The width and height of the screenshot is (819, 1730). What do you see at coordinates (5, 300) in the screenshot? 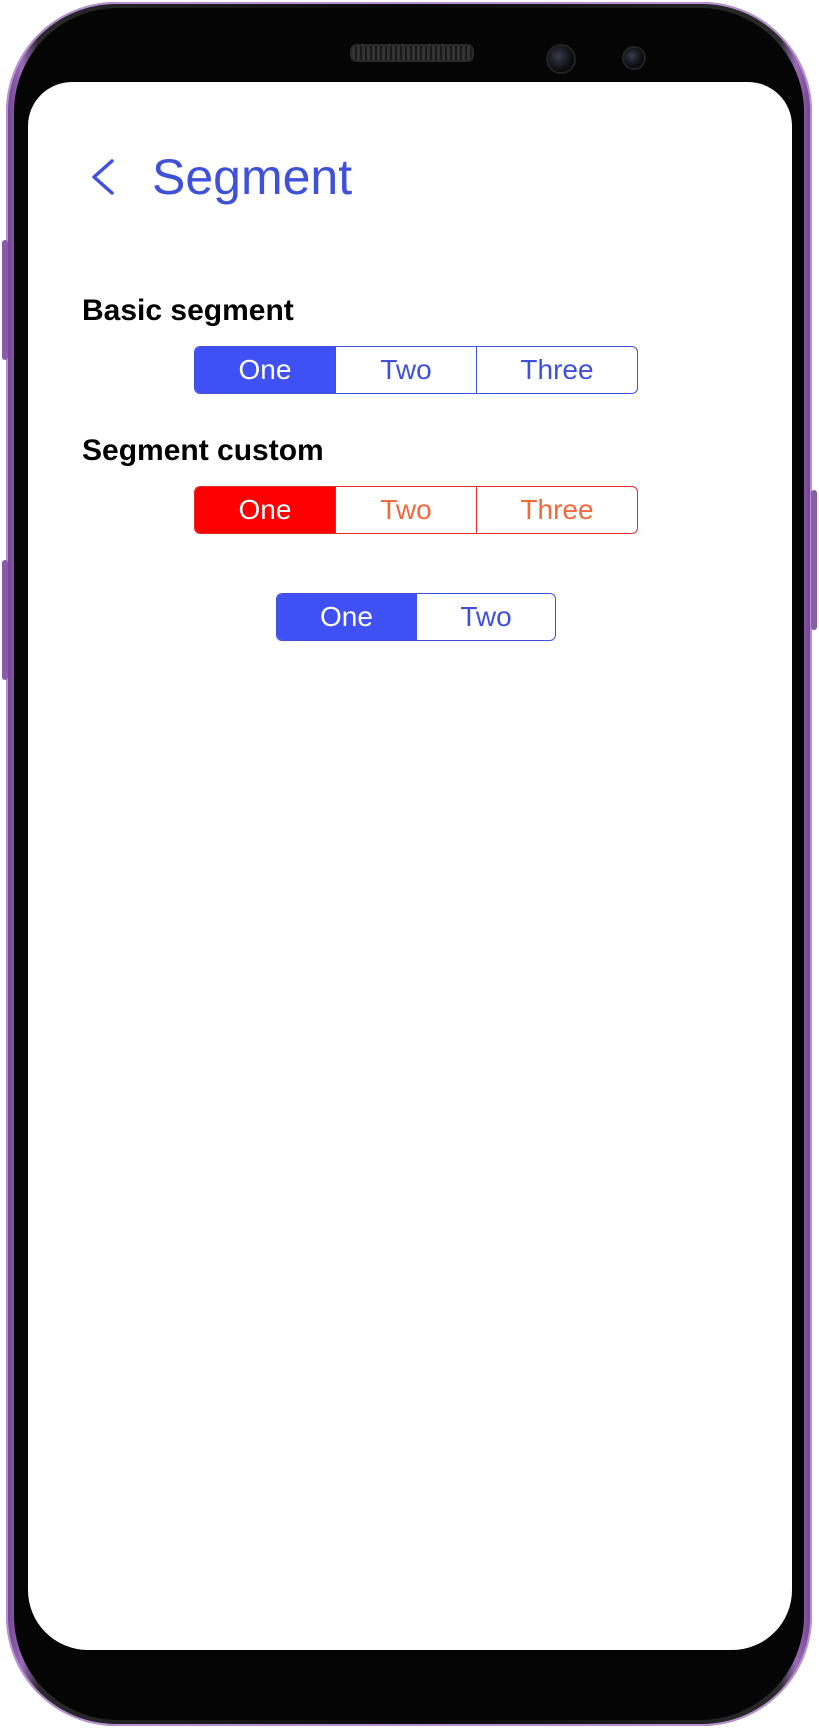
I see `volume-button` at bounding box center [5, 300].